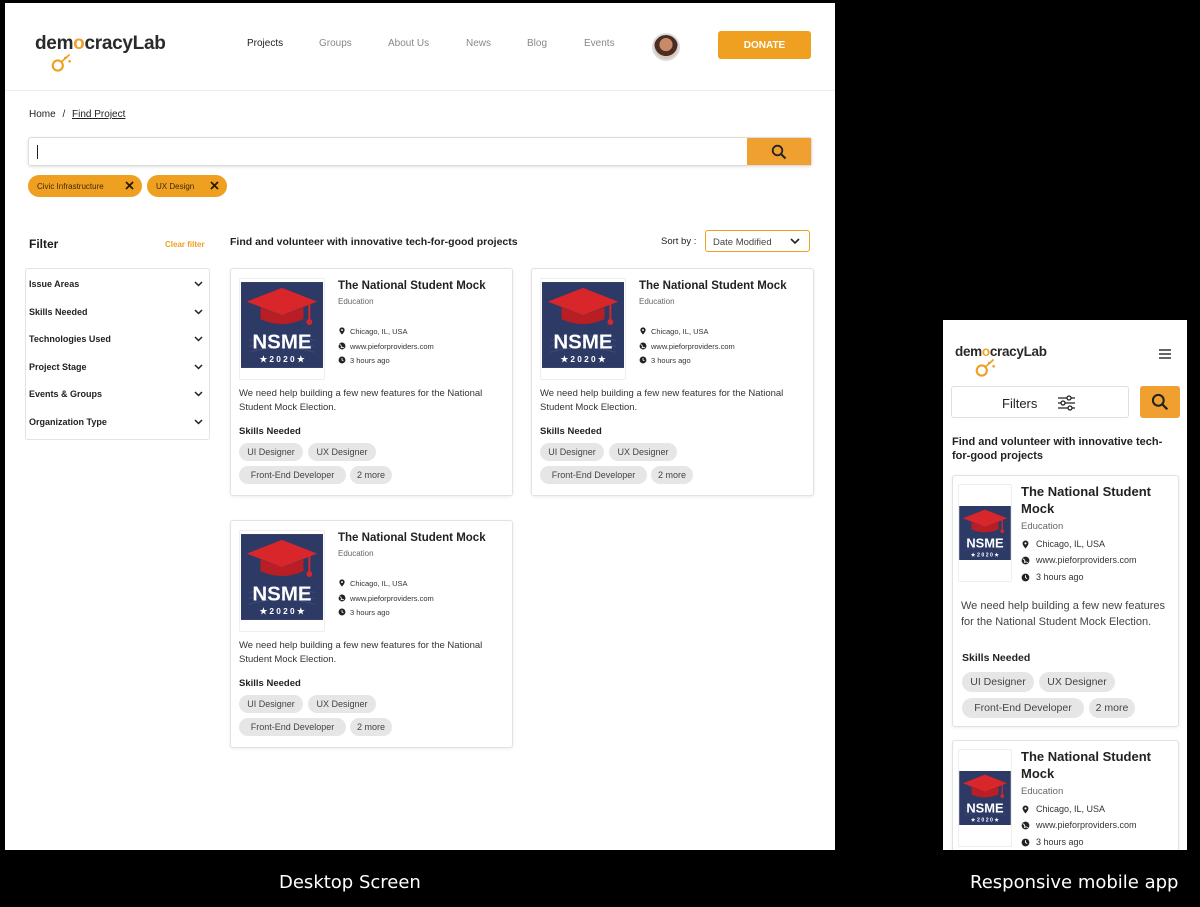 Image resolution: width=1200 pixels, height=907 pixels. I want to click on nsme-logo-year: ★ 2 0 2 0 ★, so click(985, 820).